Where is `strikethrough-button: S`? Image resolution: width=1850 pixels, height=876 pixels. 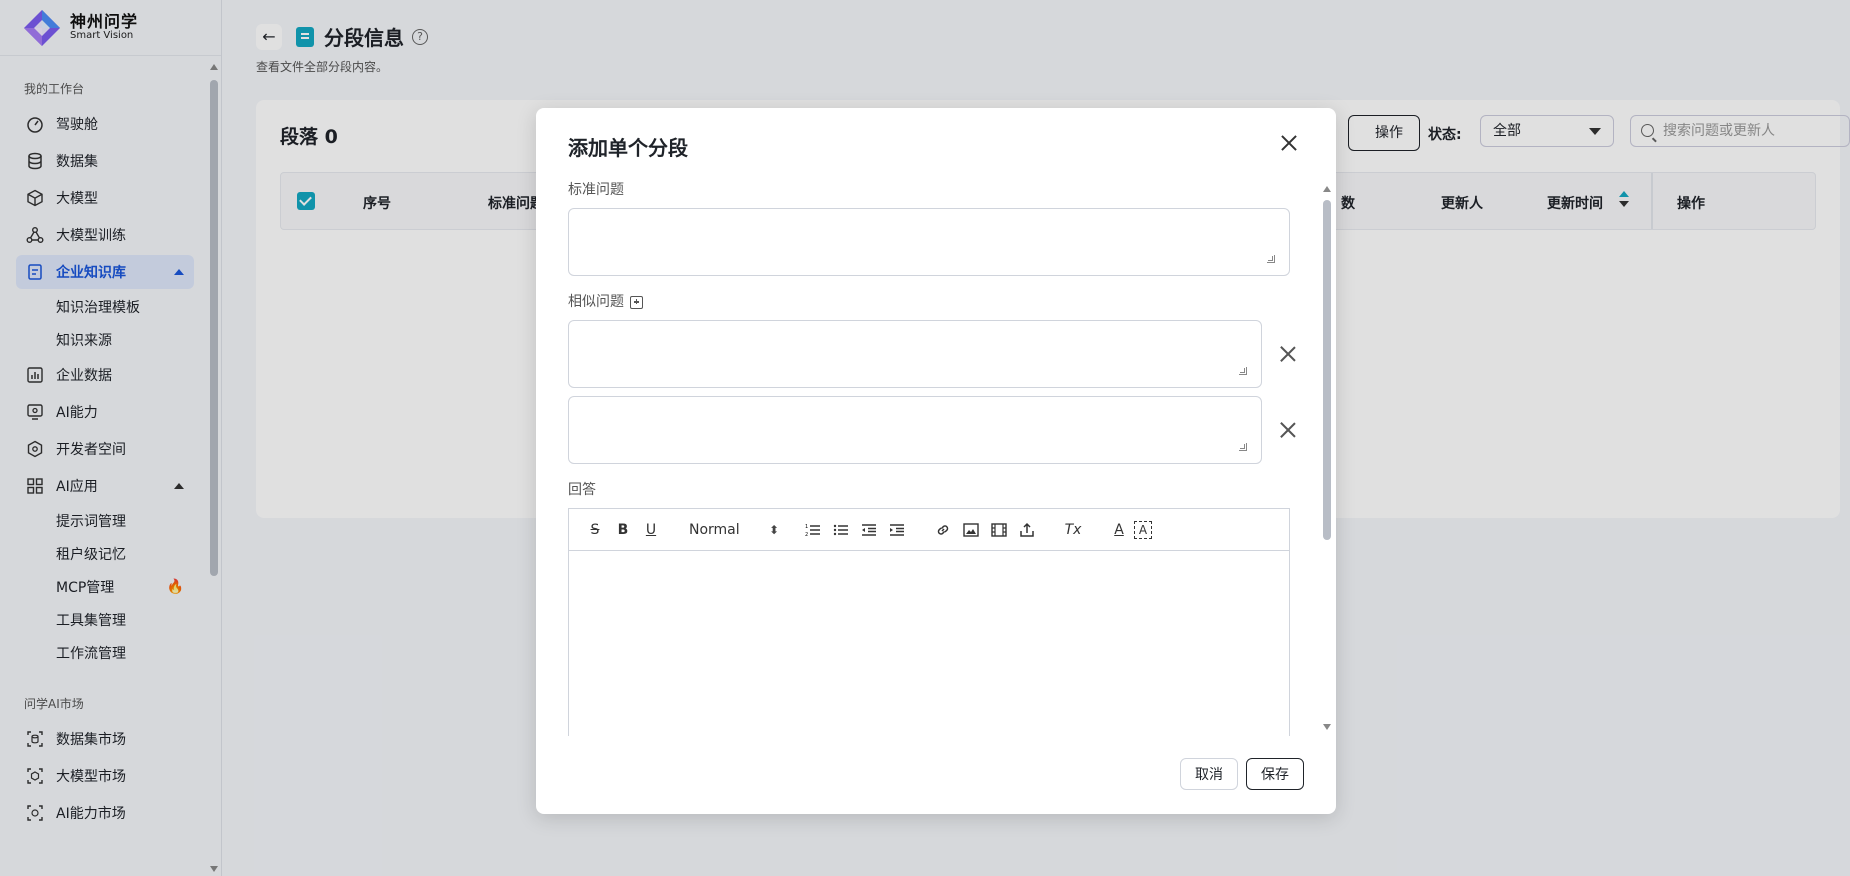 strikethrough-button: S is located at coordinates (595, 530).